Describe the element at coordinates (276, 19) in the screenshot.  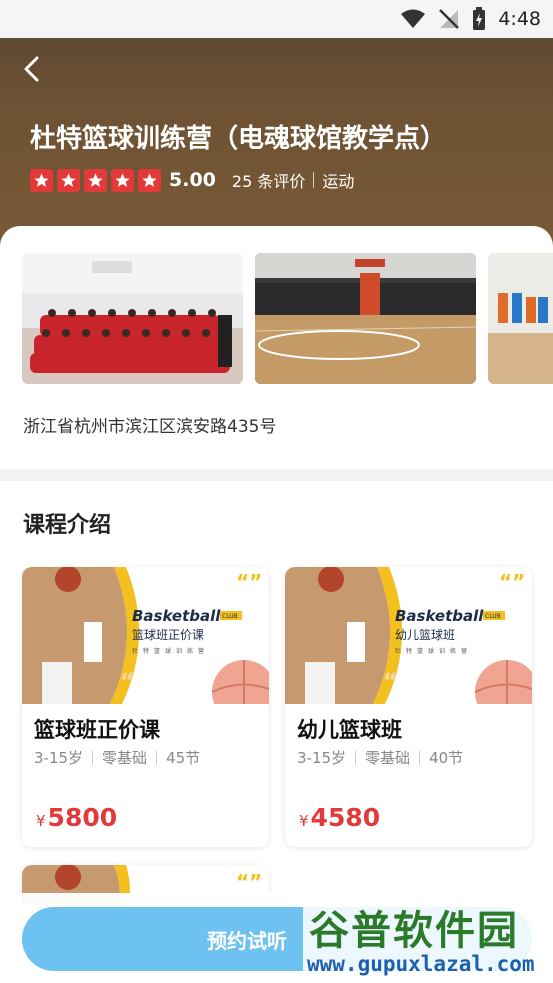
I see `status-bar: 4:48` at that location.